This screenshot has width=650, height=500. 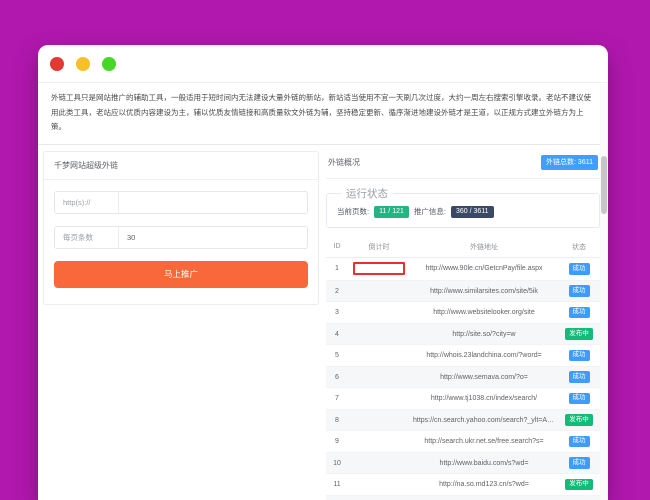 I want to click on cell-id: 7, so click(x=337, y=398).